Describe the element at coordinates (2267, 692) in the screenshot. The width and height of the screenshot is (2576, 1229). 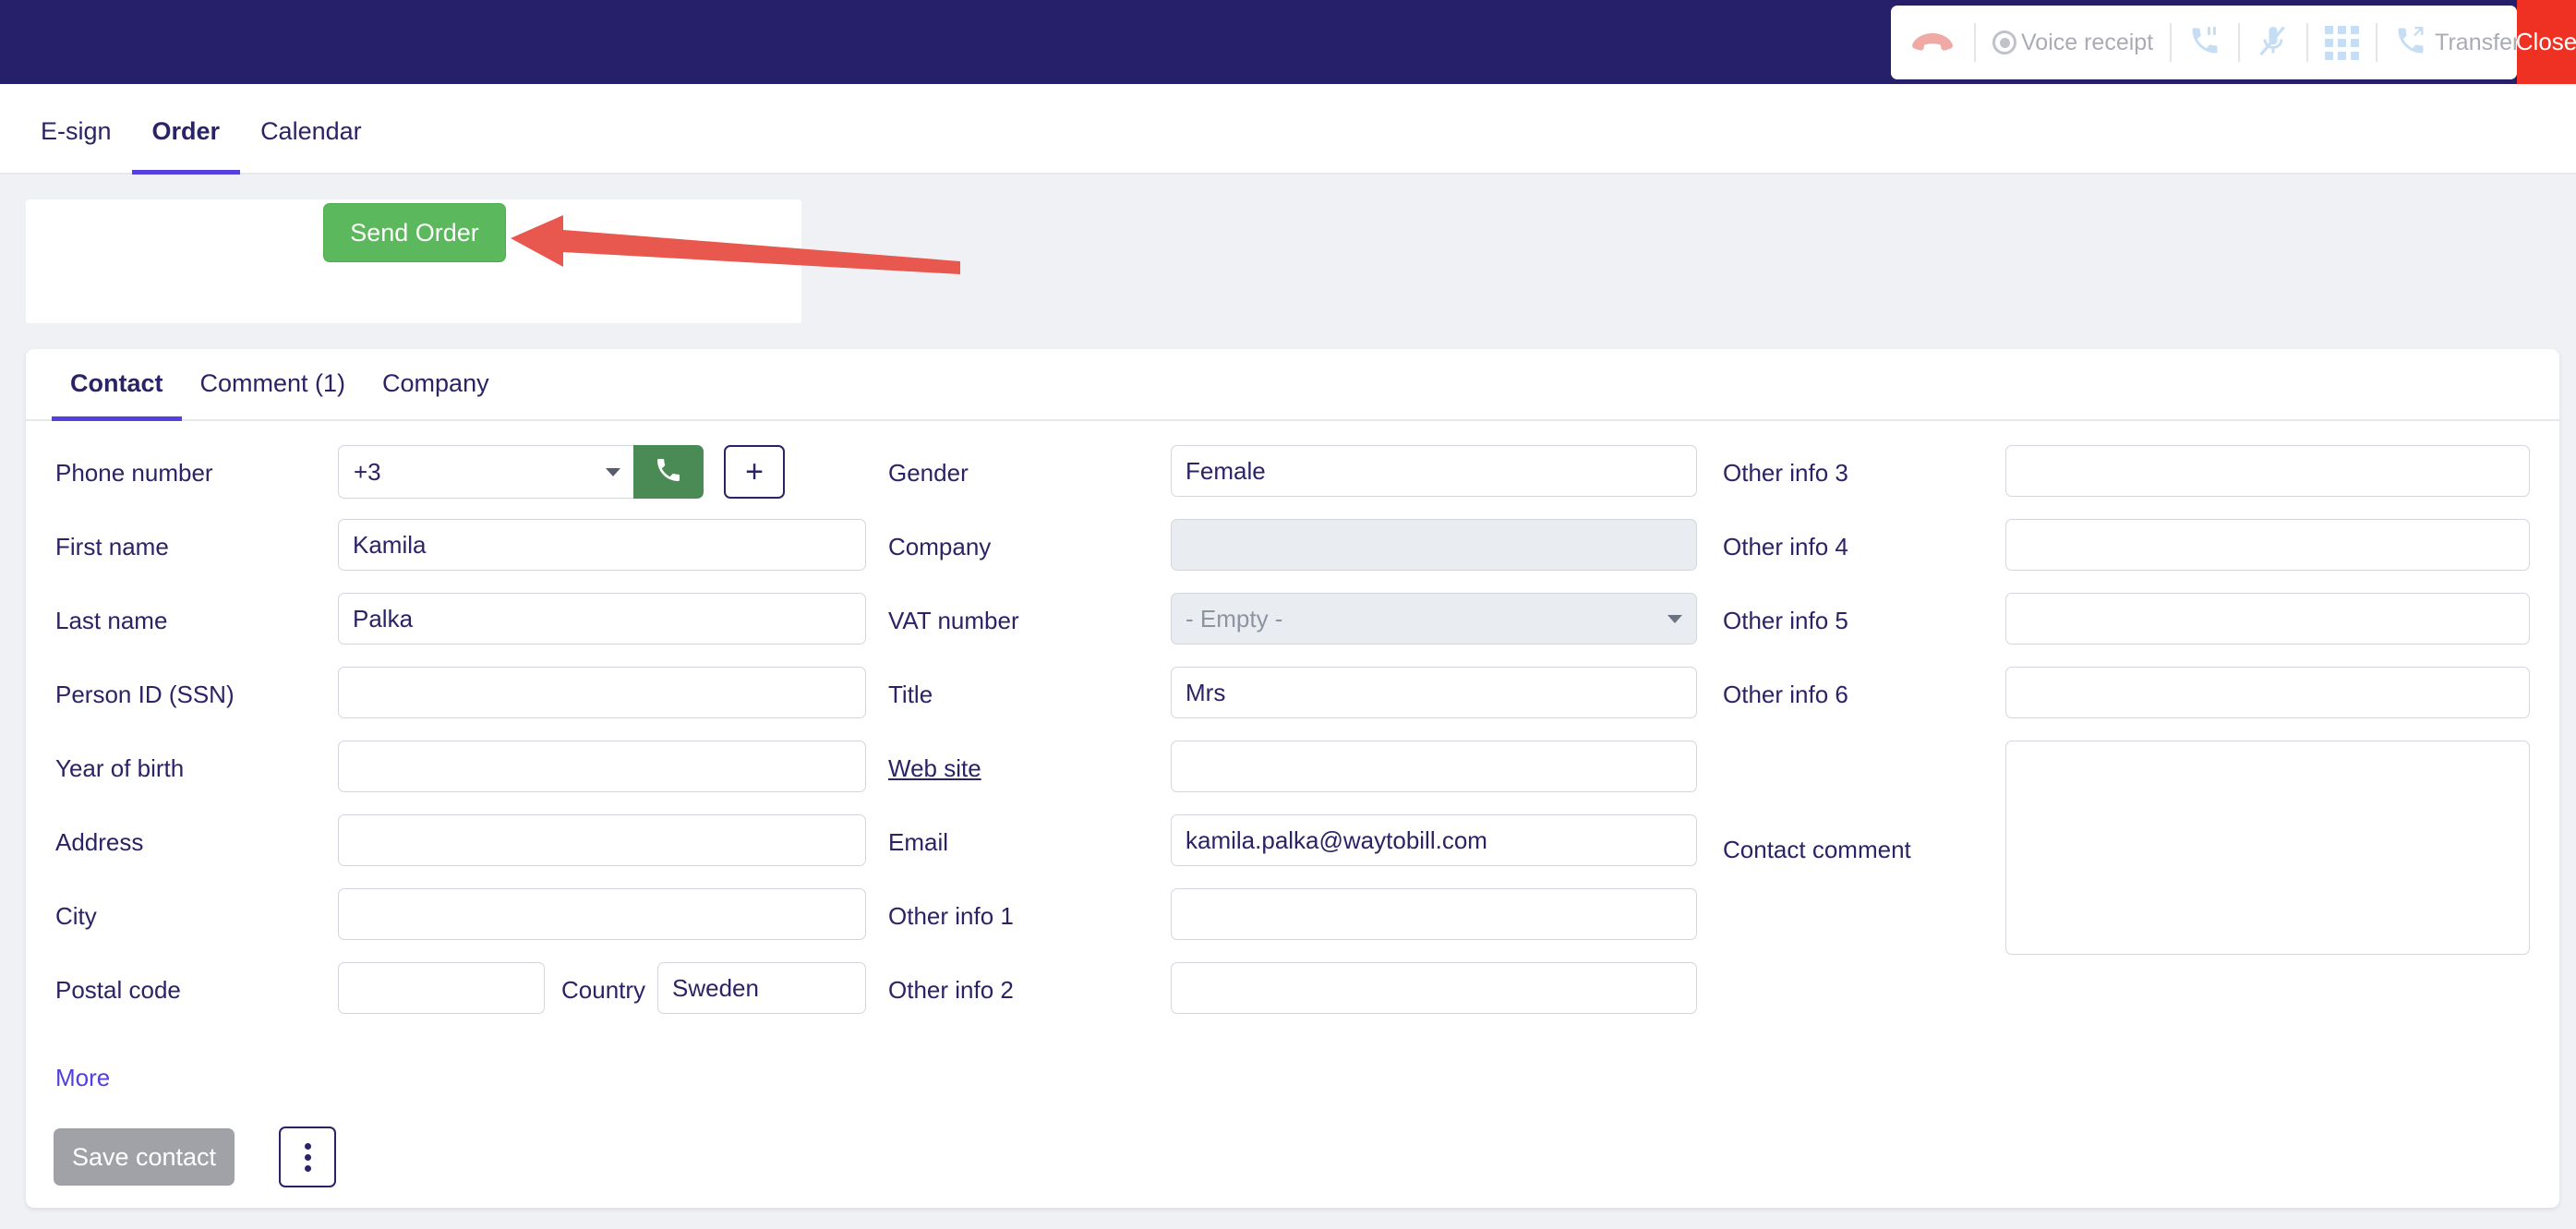
I see `other-info-6-input` at that location.